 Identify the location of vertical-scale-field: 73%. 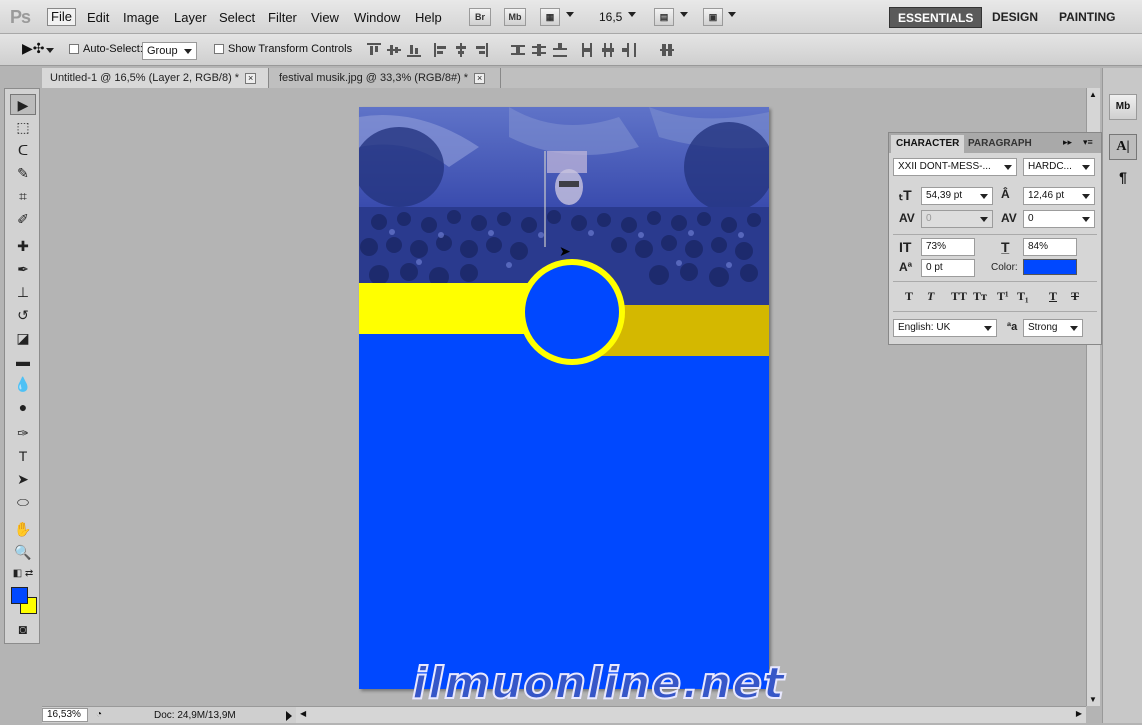
(948, 247).